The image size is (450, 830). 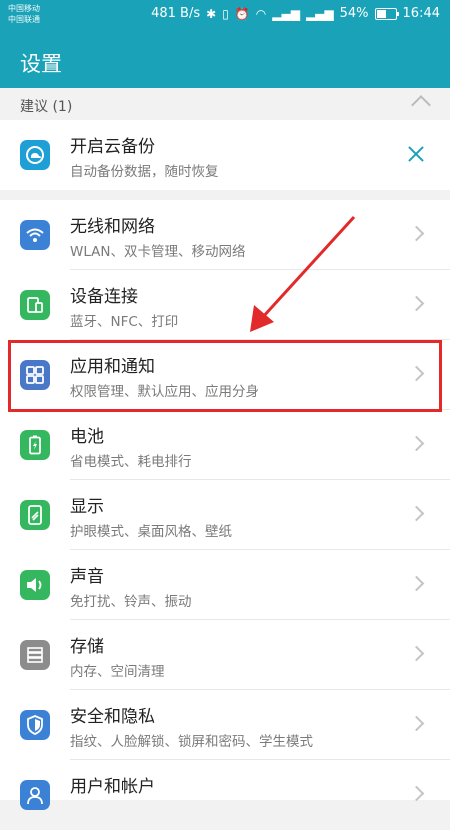 What do you see at coordinates (303, 273) in the screenshot?
I see `annotation-arrow` at bounding box center [303, 273].